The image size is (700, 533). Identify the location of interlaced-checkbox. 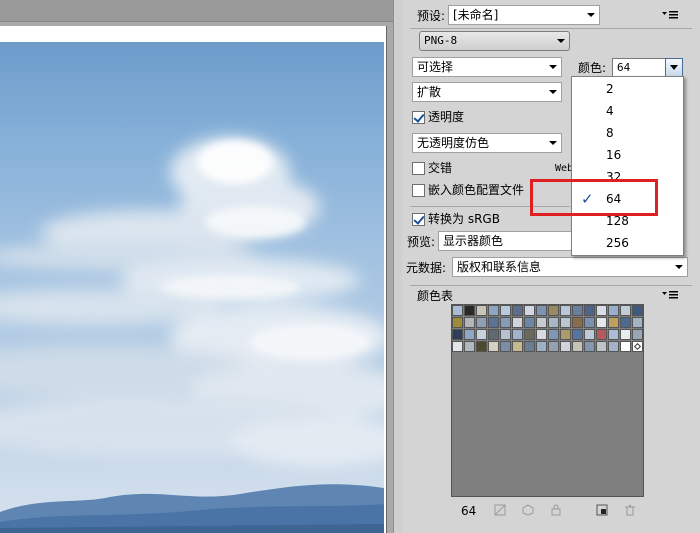
(418, 168).